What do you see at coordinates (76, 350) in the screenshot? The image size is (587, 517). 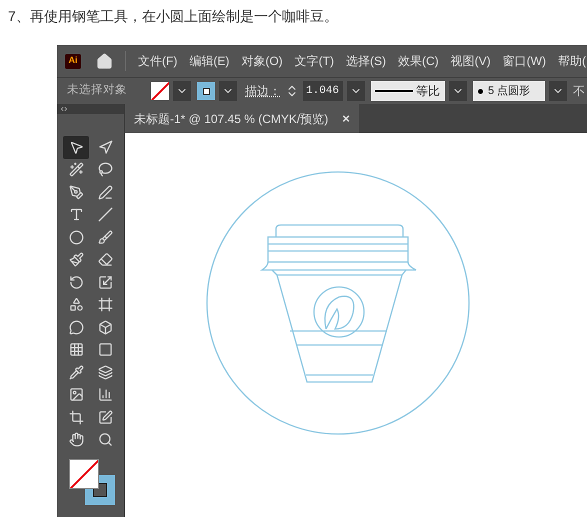 I see `mesh-icon` at bounding box center [76, 350].